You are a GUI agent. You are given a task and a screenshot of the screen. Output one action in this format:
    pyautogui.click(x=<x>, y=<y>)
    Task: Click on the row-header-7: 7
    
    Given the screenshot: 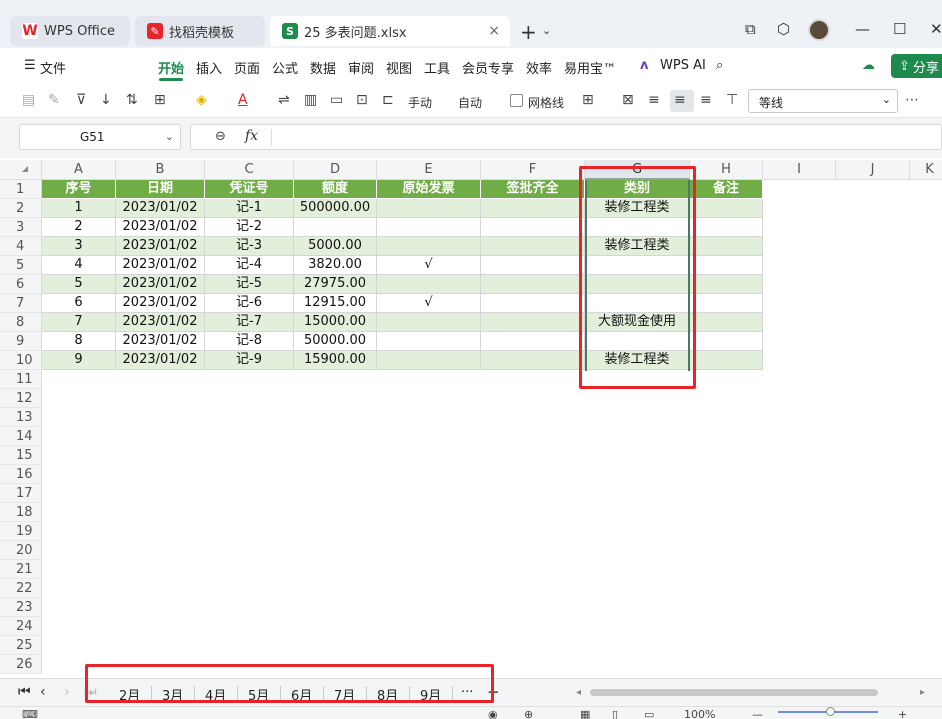 What is the action you would take?
    pyautogui.click(x=21, y=303)
    